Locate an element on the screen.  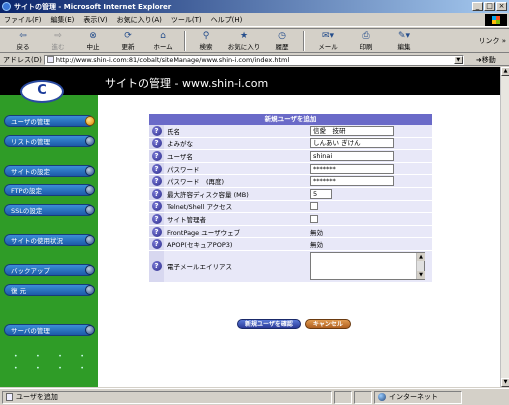
search-icon: ⚲ is located at coordinates (206, 35).